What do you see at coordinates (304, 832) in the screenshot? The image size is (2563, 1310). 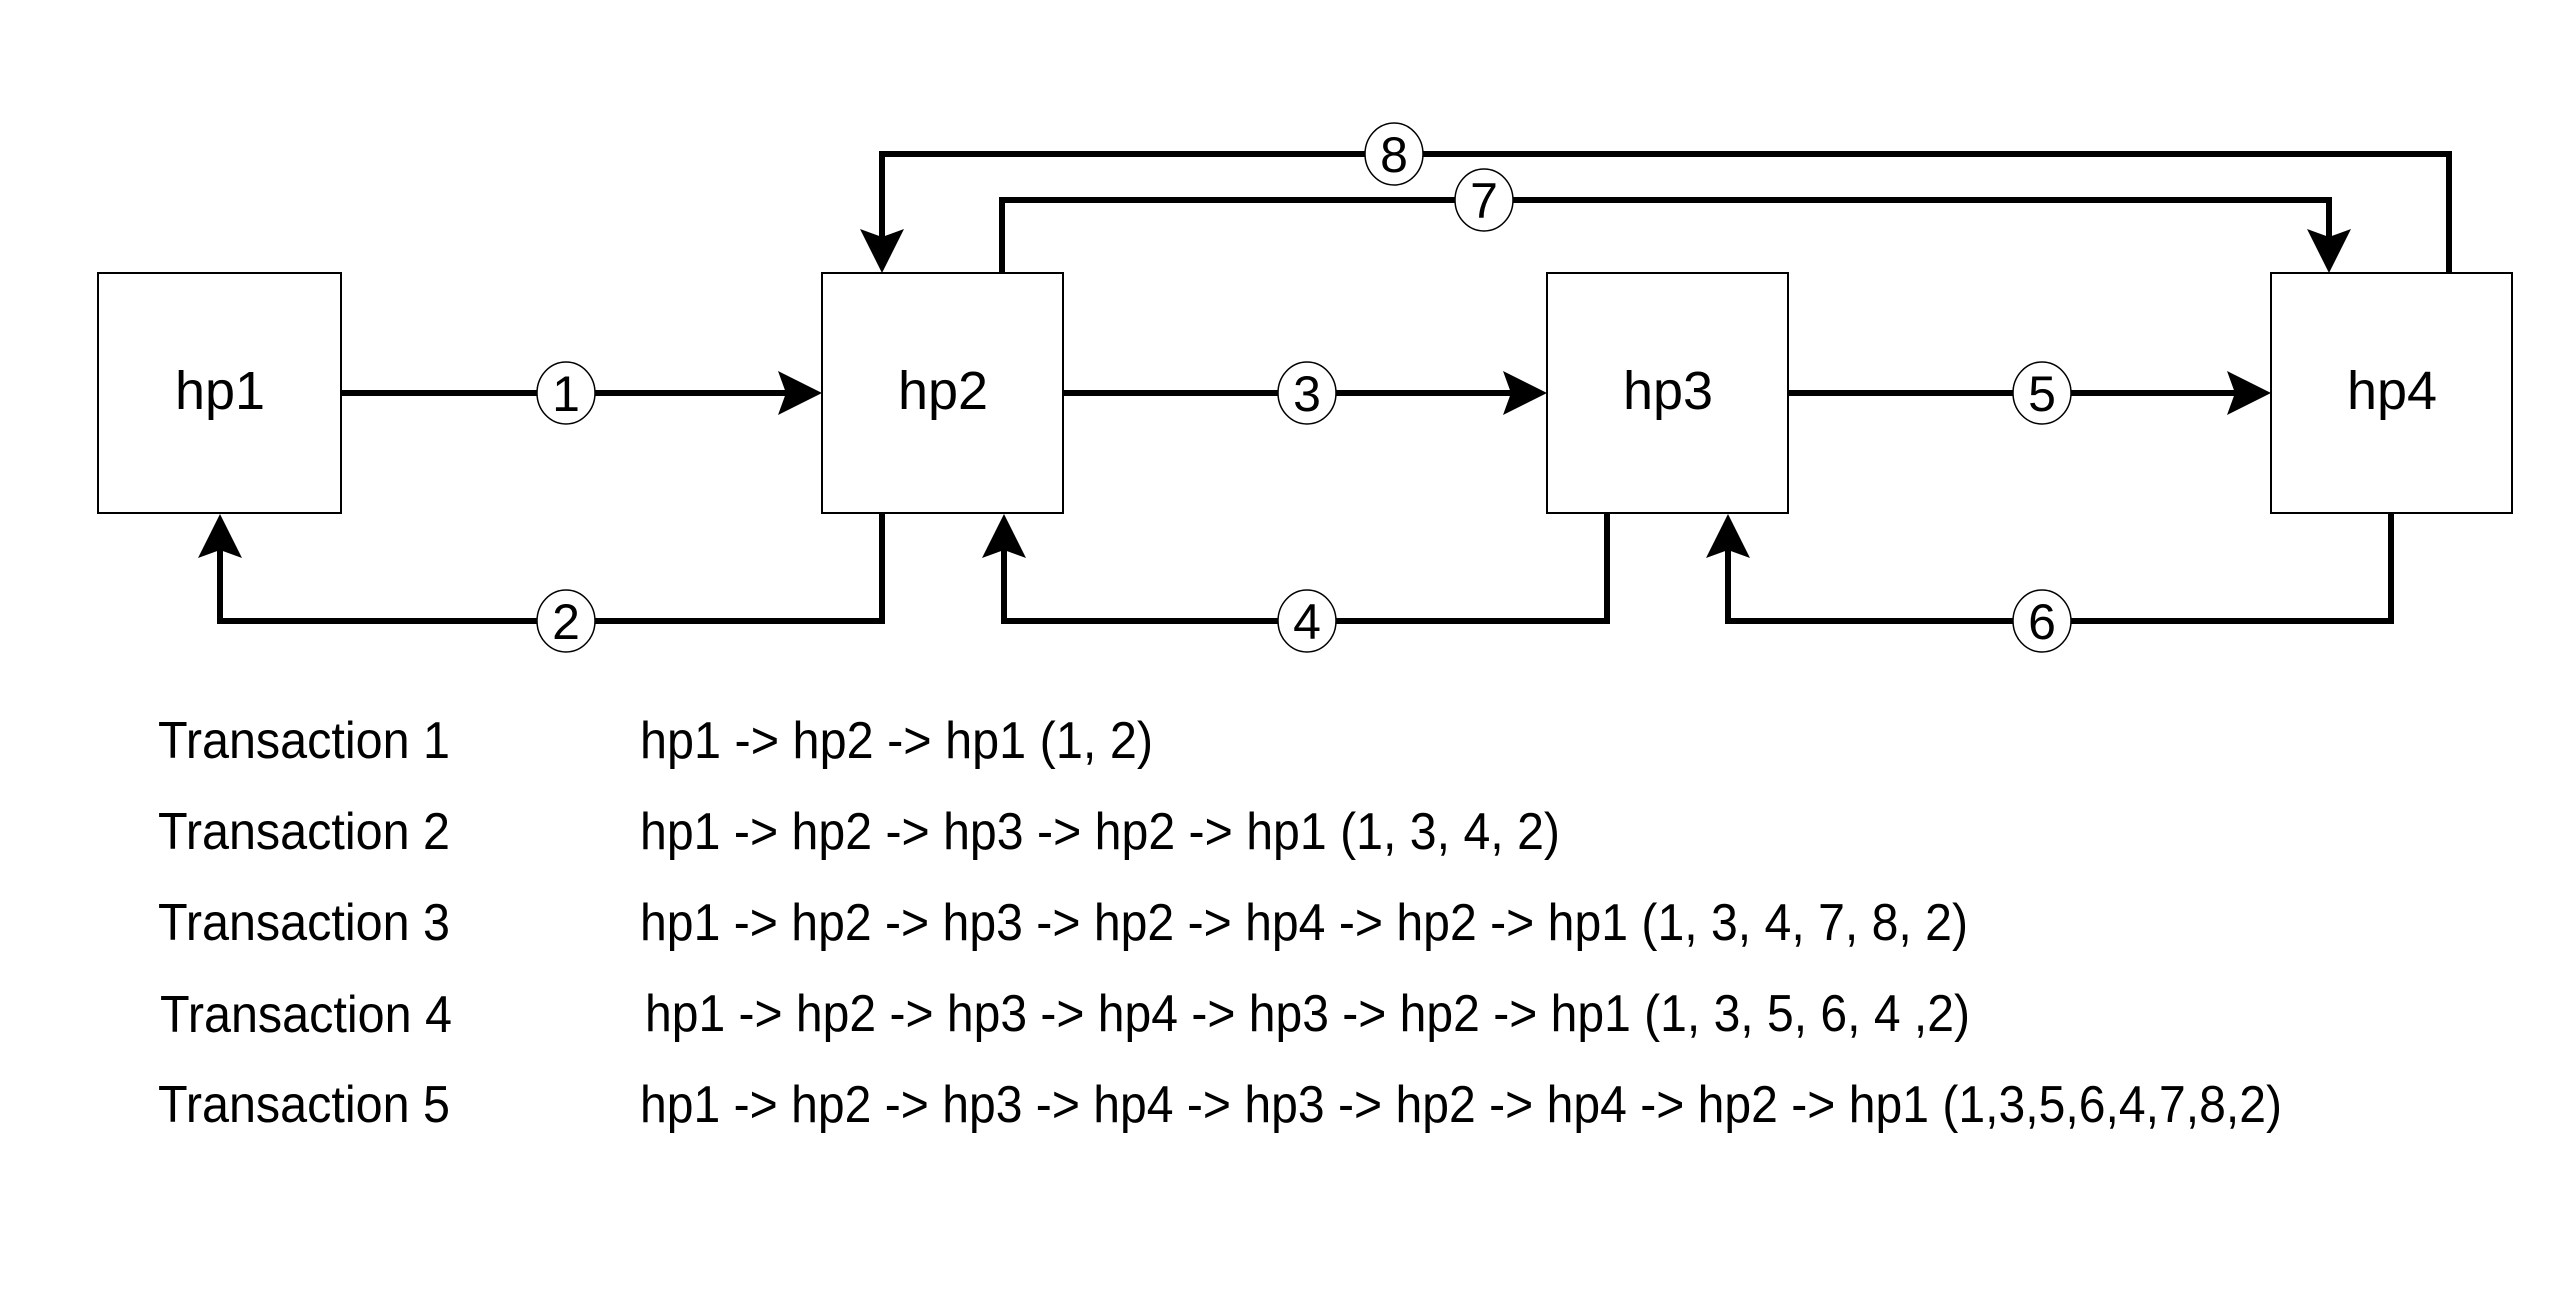 I see `transaction-label: Transaction 2` at bounding box center [304, 832].